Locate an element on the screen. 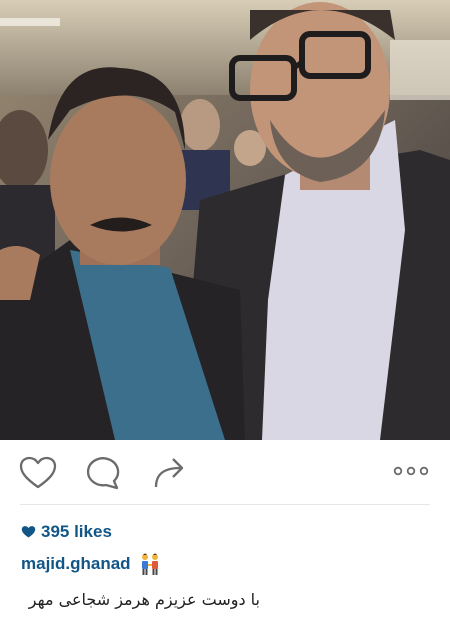 This screenshot has width=450, height=621. two-people-holding-hands-icon is located at coordinates (149, 564).